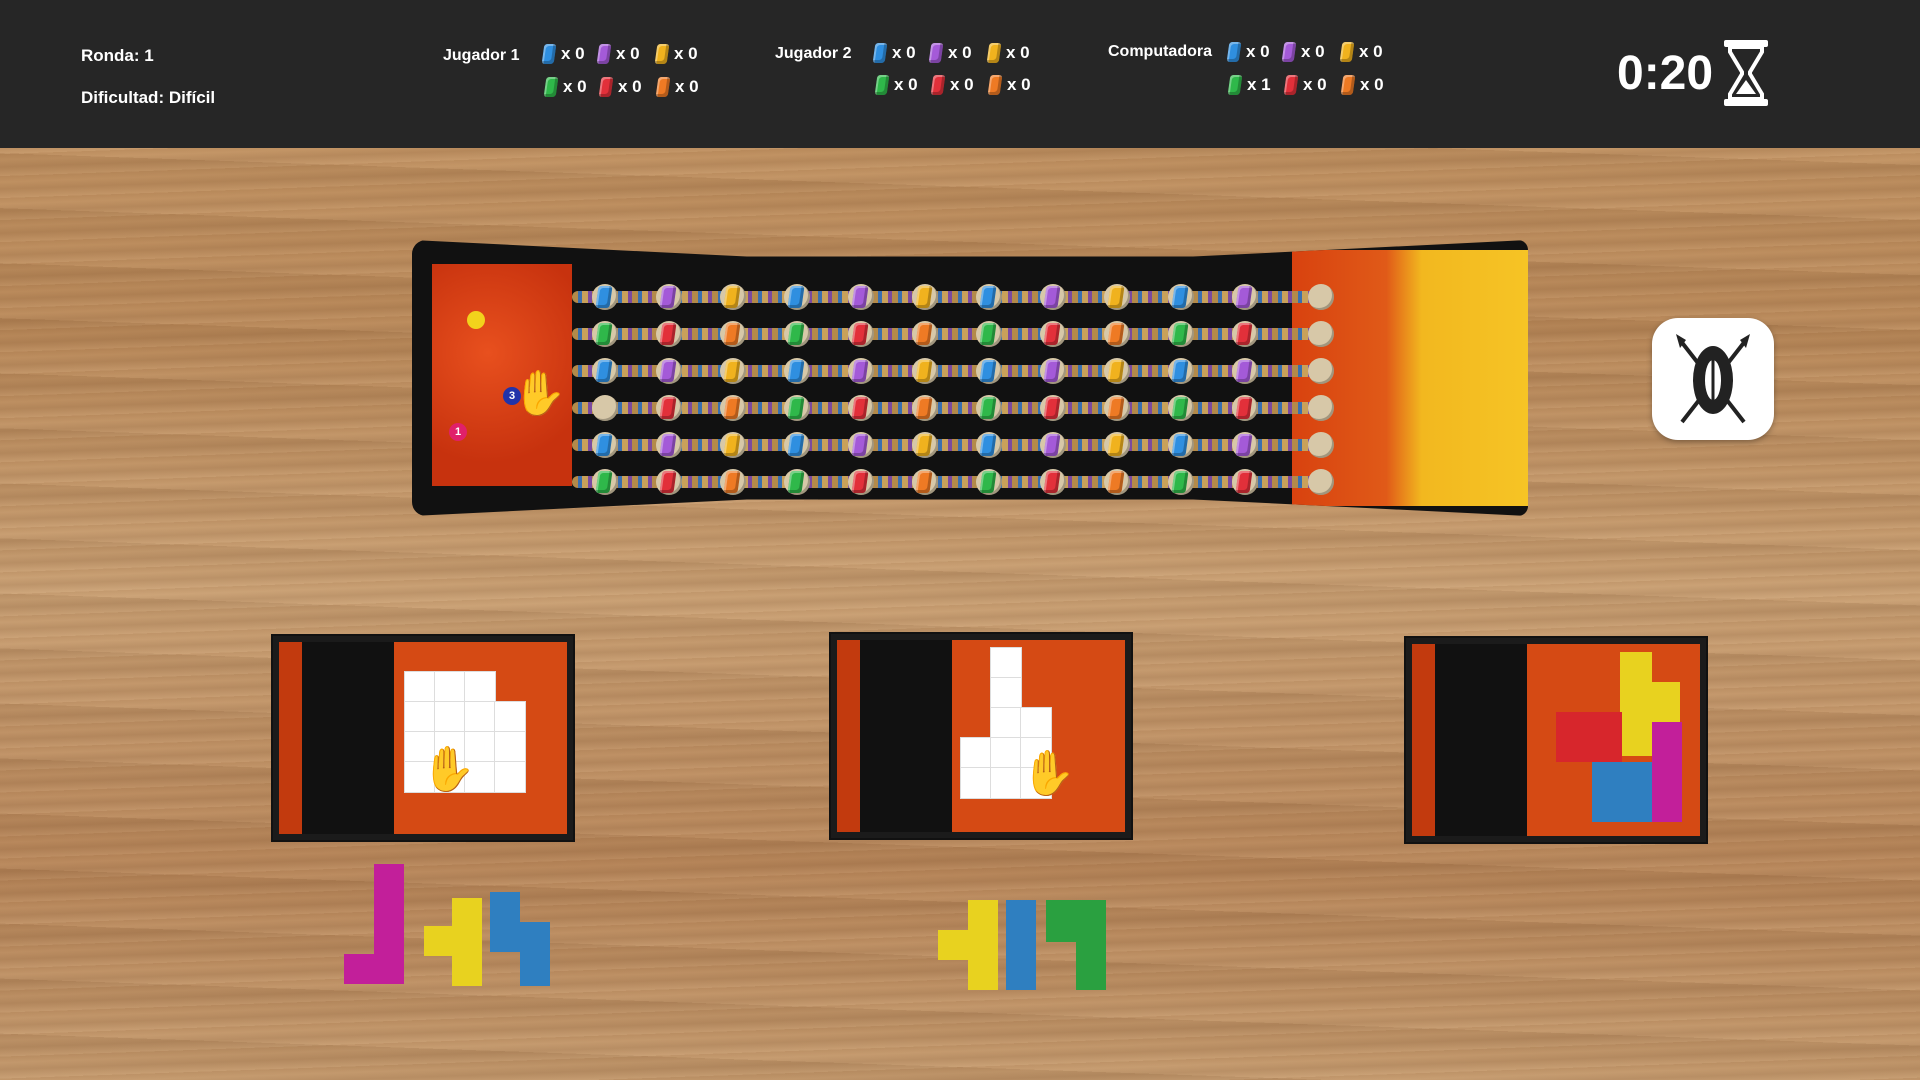  I want to click on player2-card: ✋, so click(981, 736).